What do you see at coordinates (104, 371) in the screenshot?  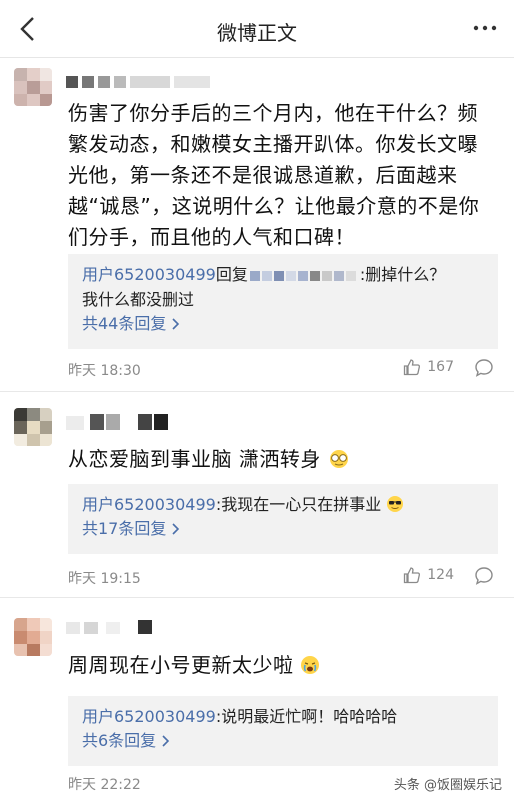 I see `timestamp: 昨天 18:30` at bounding box center [104, 371].